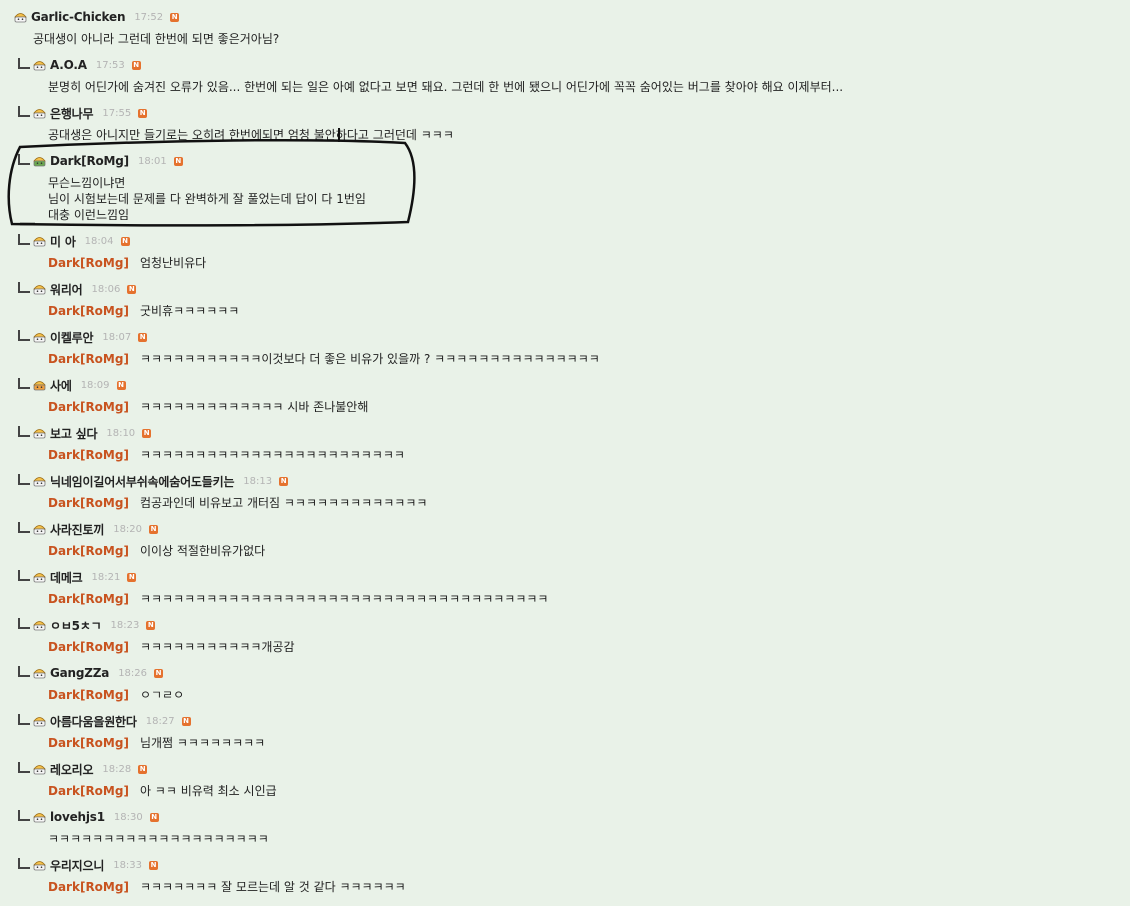  Describe the element at coordinates (77, 817) in the screenshot. I see `nickname: lovehjs1` at that location.